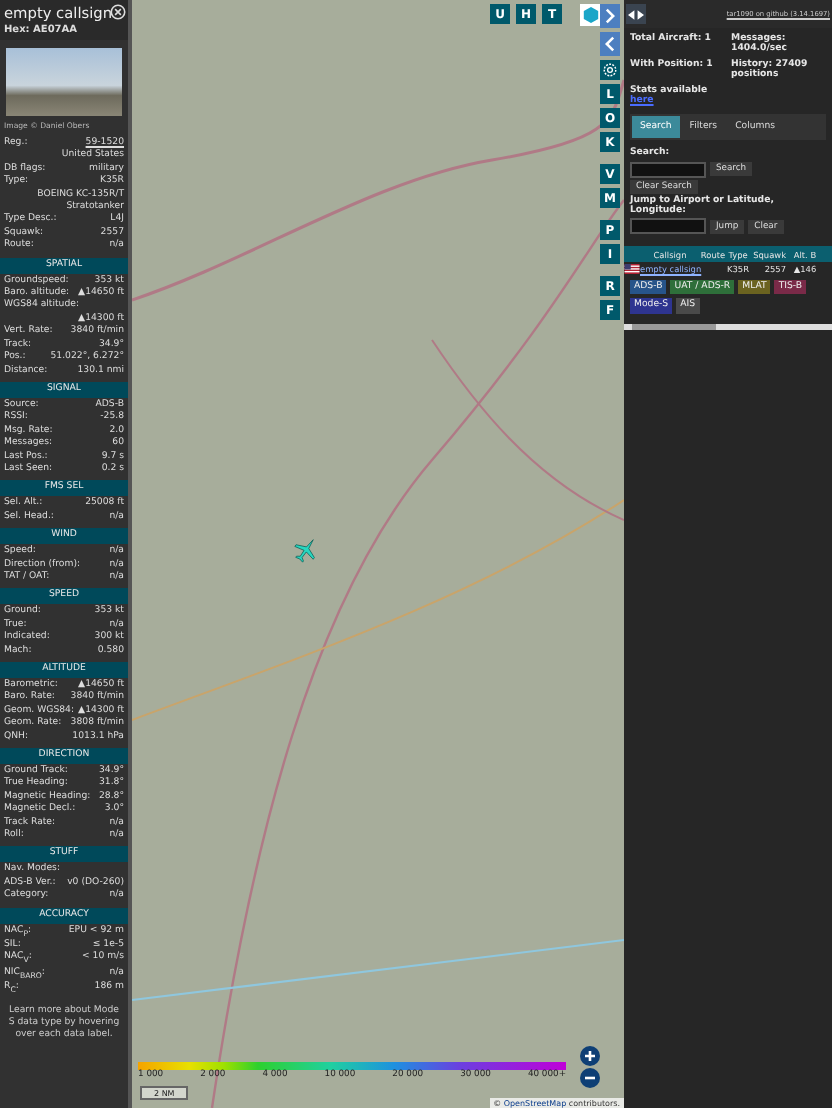 The image size is (832, 1108). What do you see at coordinates (728, 326) in the screenshot?
I see `horizontal-scrollbar` at bounding box center [728, 326].